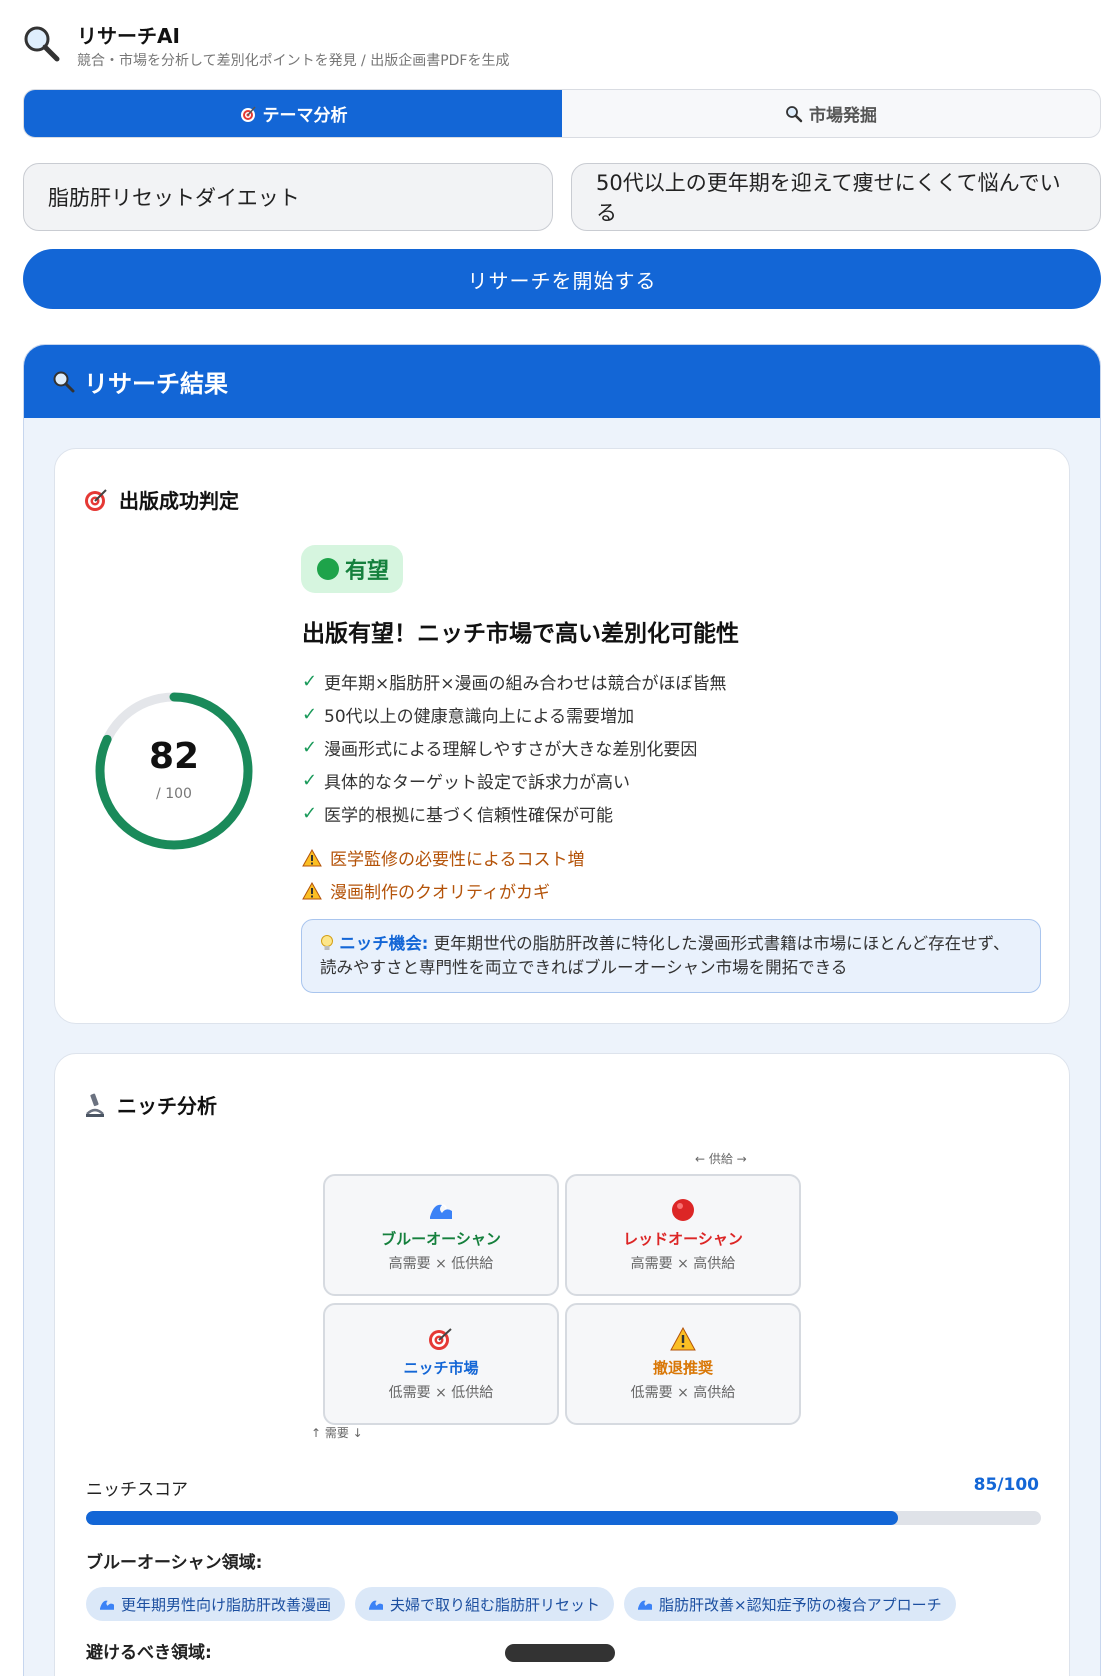  What do you see at coordinates (836, 197) in the screenshot?
I see `target-reader-input: 50代以上の更年期を迎えて痩せにくくて悩んでいる` at bounding box center [836, 197].